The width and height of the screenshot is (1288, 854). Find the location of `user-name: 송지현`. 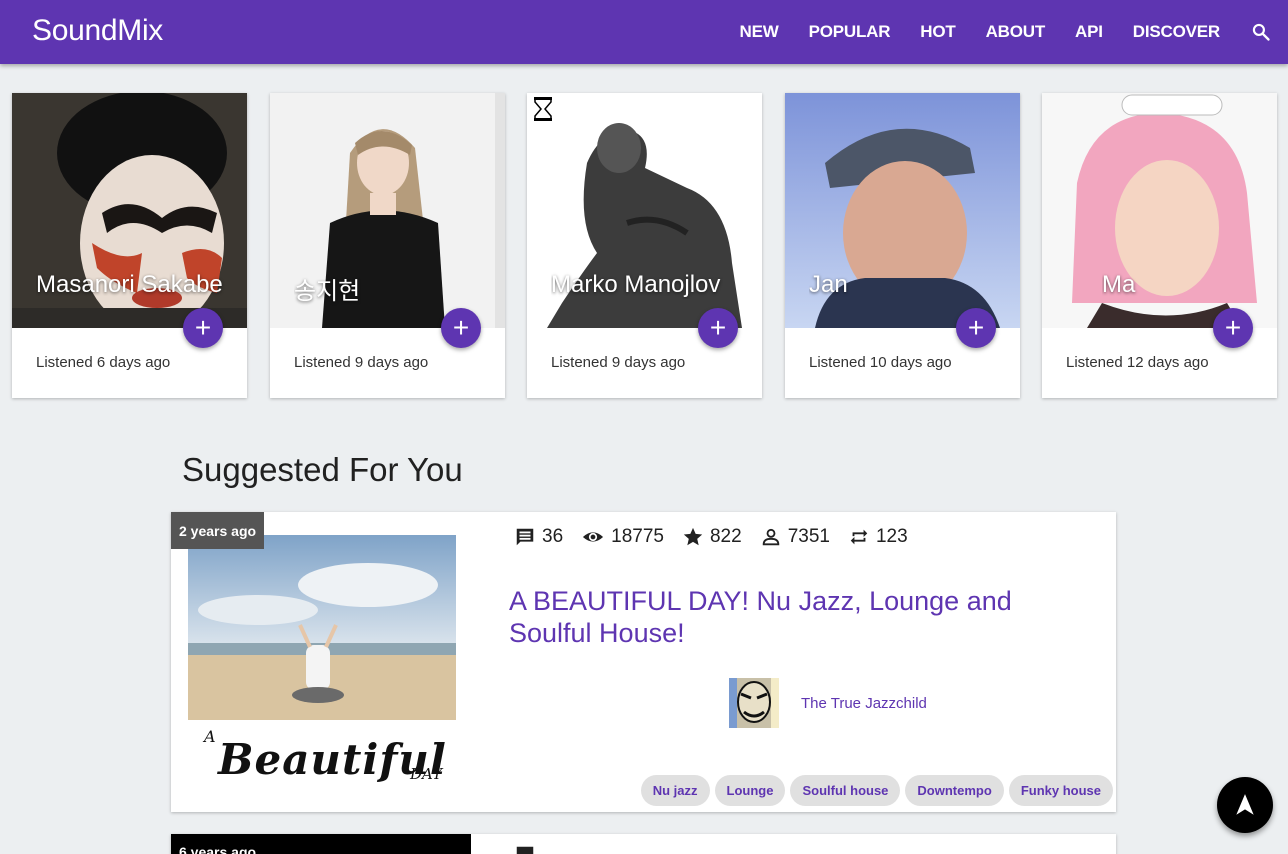

user-name: 송지현 is located at coordinates (399, 288).